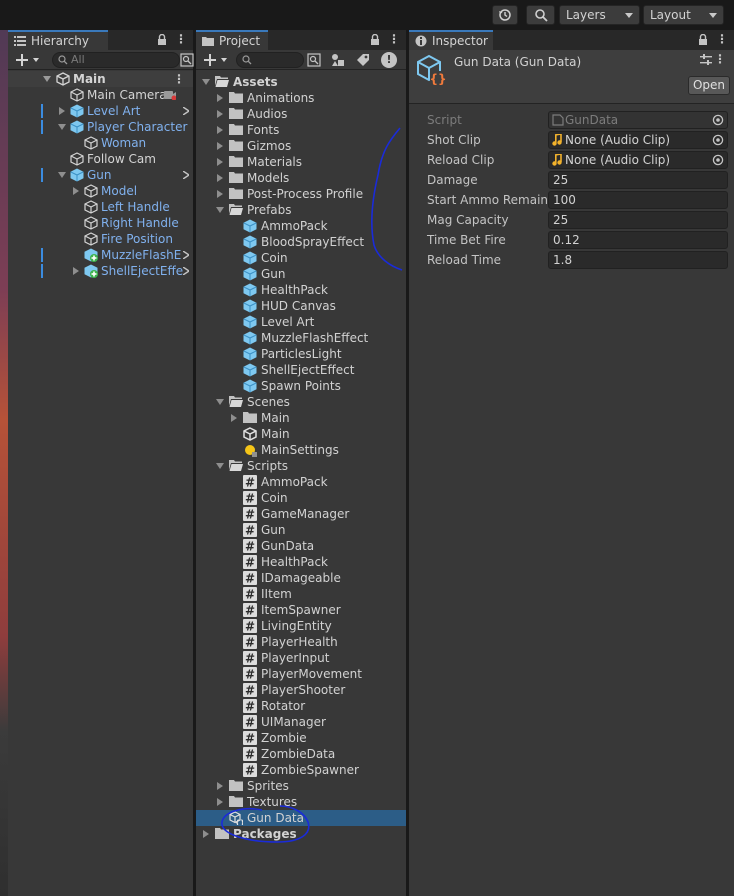 Image resolution: width=734 pixels, height=896 pixels. What do you see at coordinates (706, 60) in the screenshot?
I see `presets-icon` at bounding box center [706, 60].